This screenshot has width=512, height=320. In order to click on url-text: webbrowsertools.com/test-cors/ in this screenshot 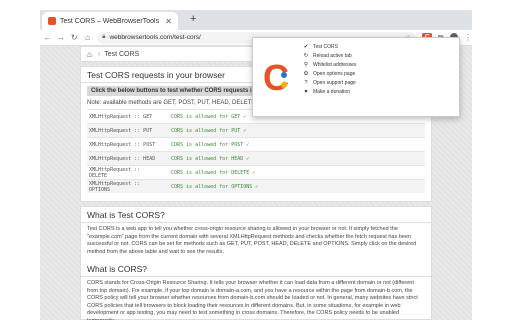, I will do `click(154, 37)`.